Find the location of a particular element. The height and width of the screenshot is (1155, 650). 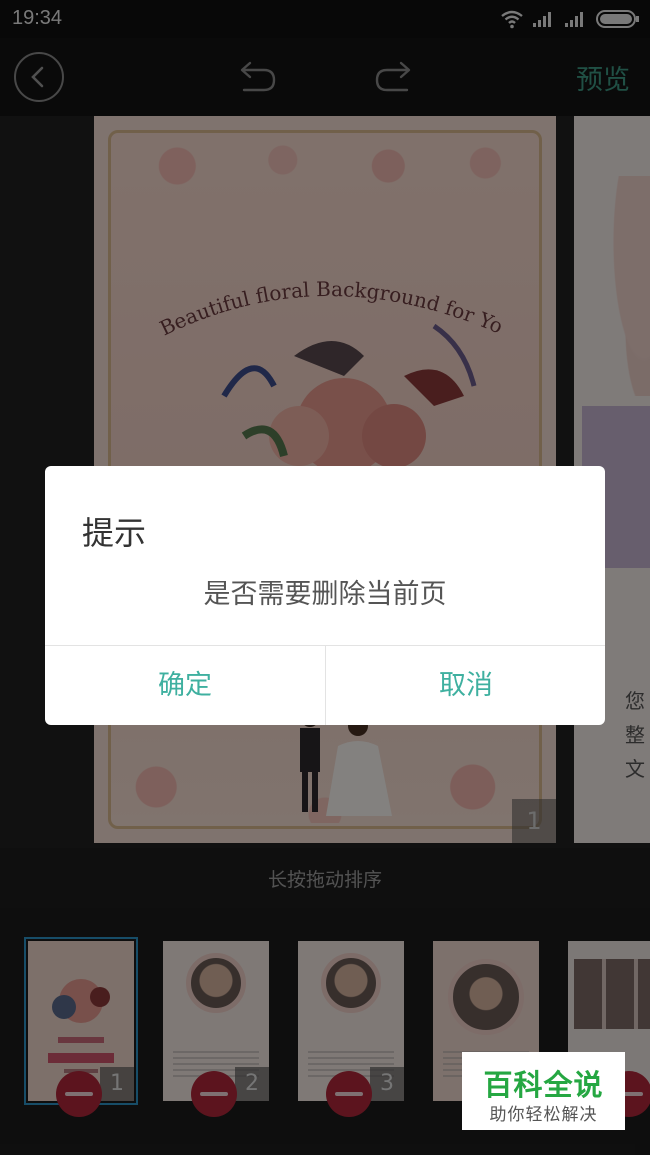

watermark-title: 百科全说 is located at coordinates (543, 1085).